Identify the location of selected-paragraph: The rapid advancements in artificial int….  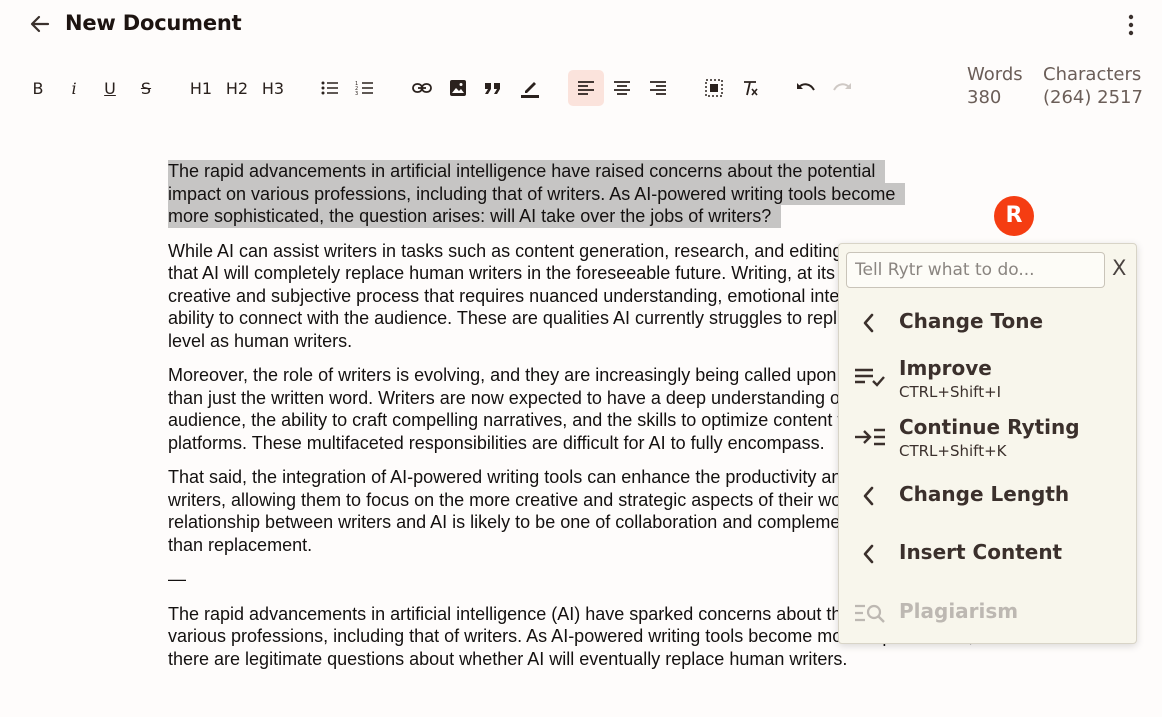
(573, 194).